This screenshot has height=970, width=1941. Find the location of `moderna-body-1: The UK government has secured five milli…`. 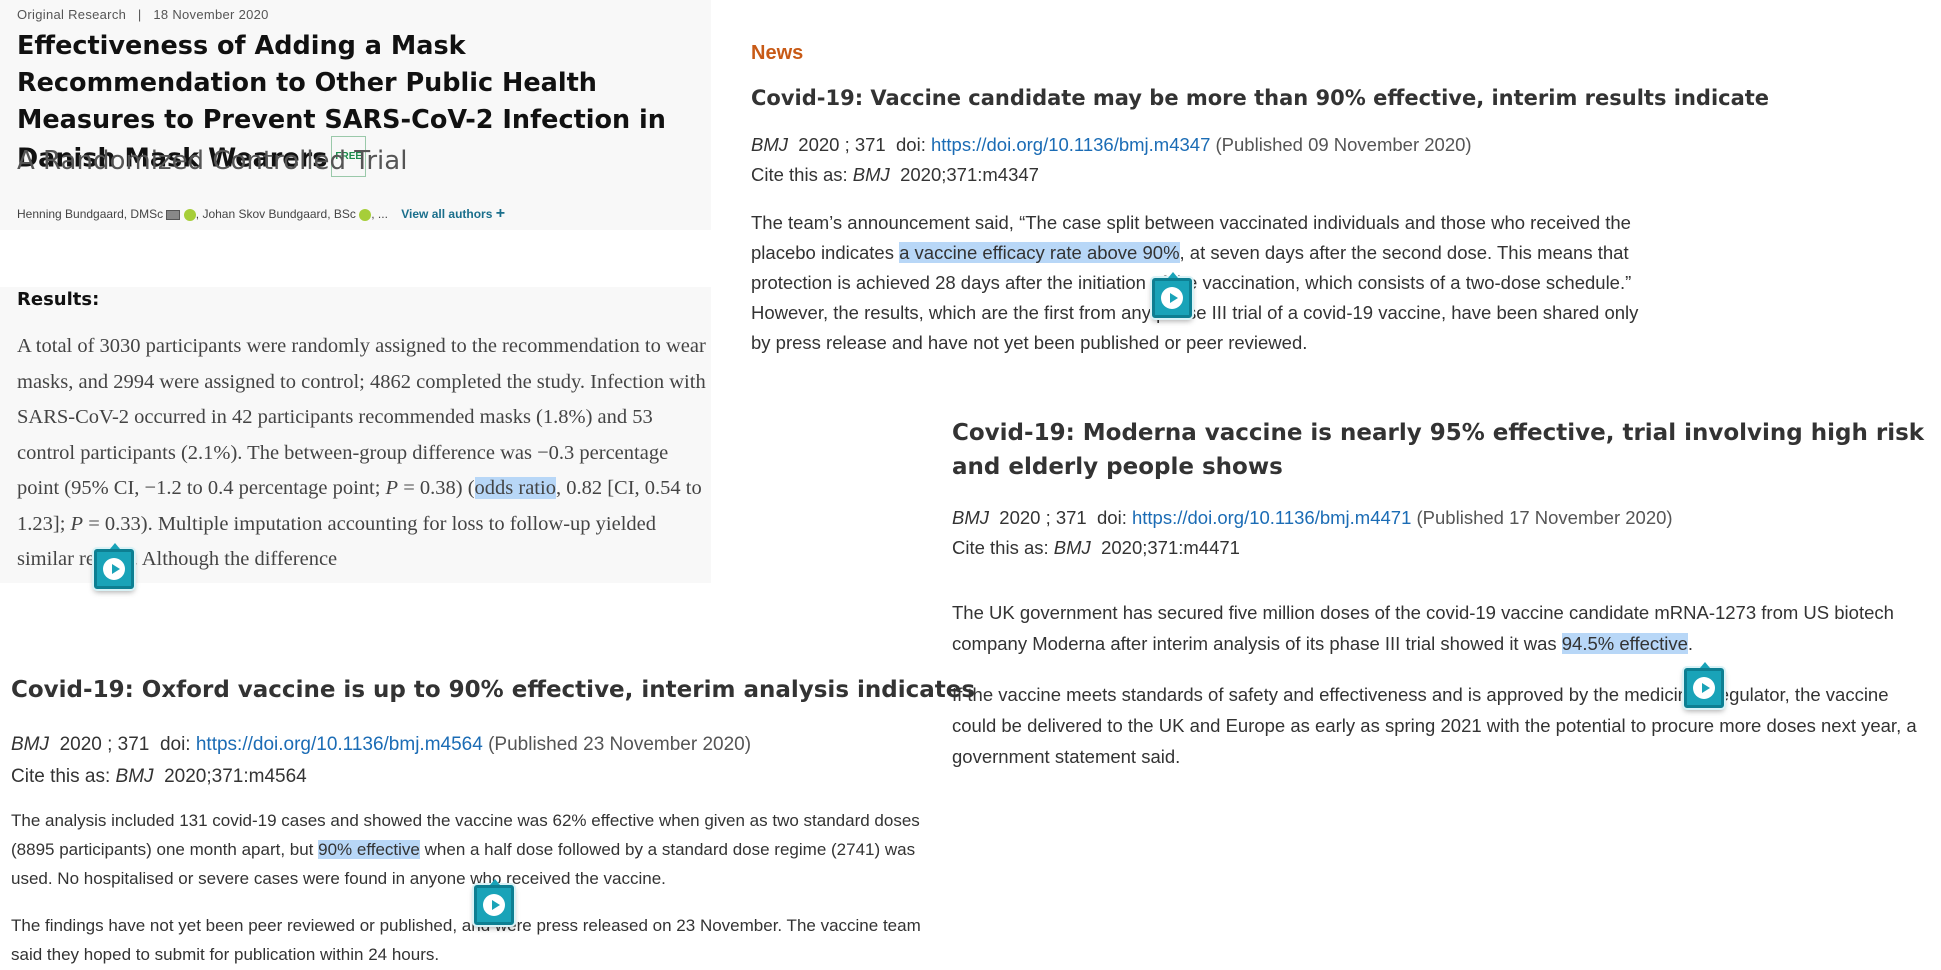

moderna-body-1: The UK government has secured five milli… is located at coordinates (1442, 628).